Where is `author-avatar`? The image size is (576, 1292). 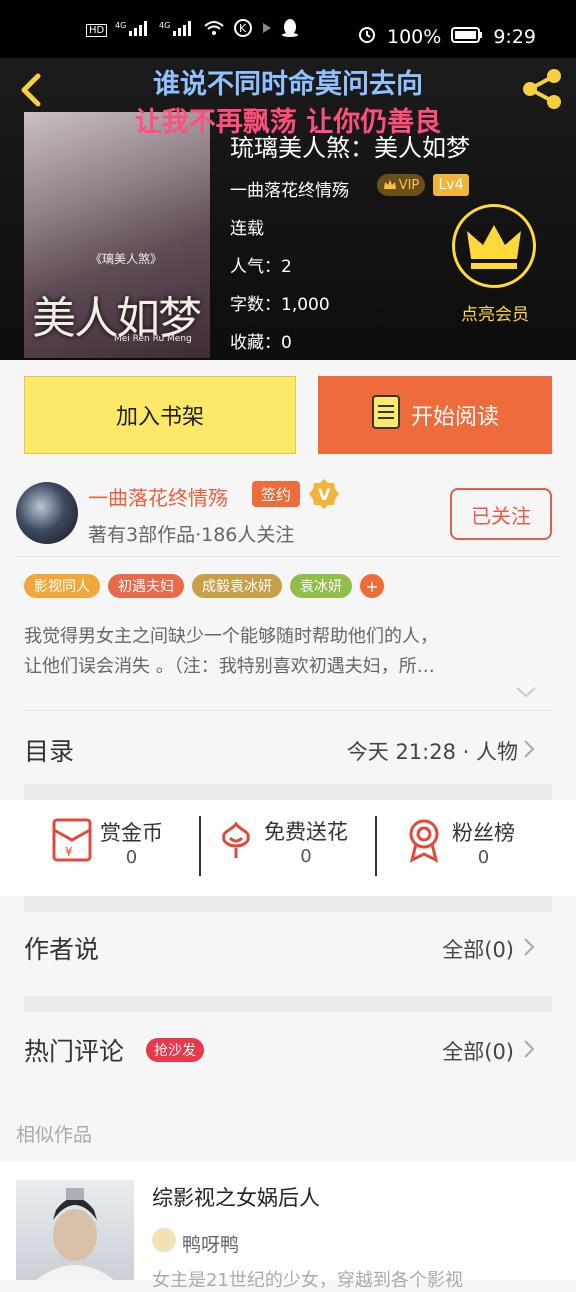
author-avatar is located at coordinates (47, 513).